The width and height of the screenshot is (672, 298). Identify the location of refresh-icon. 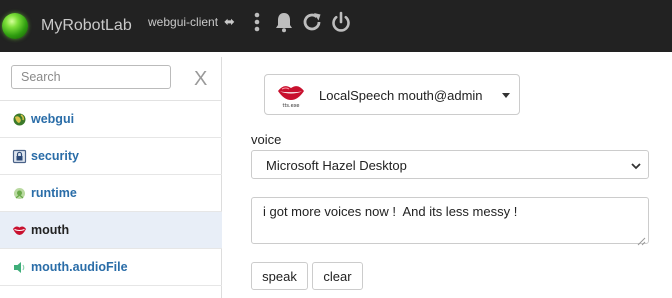
(312, 22).